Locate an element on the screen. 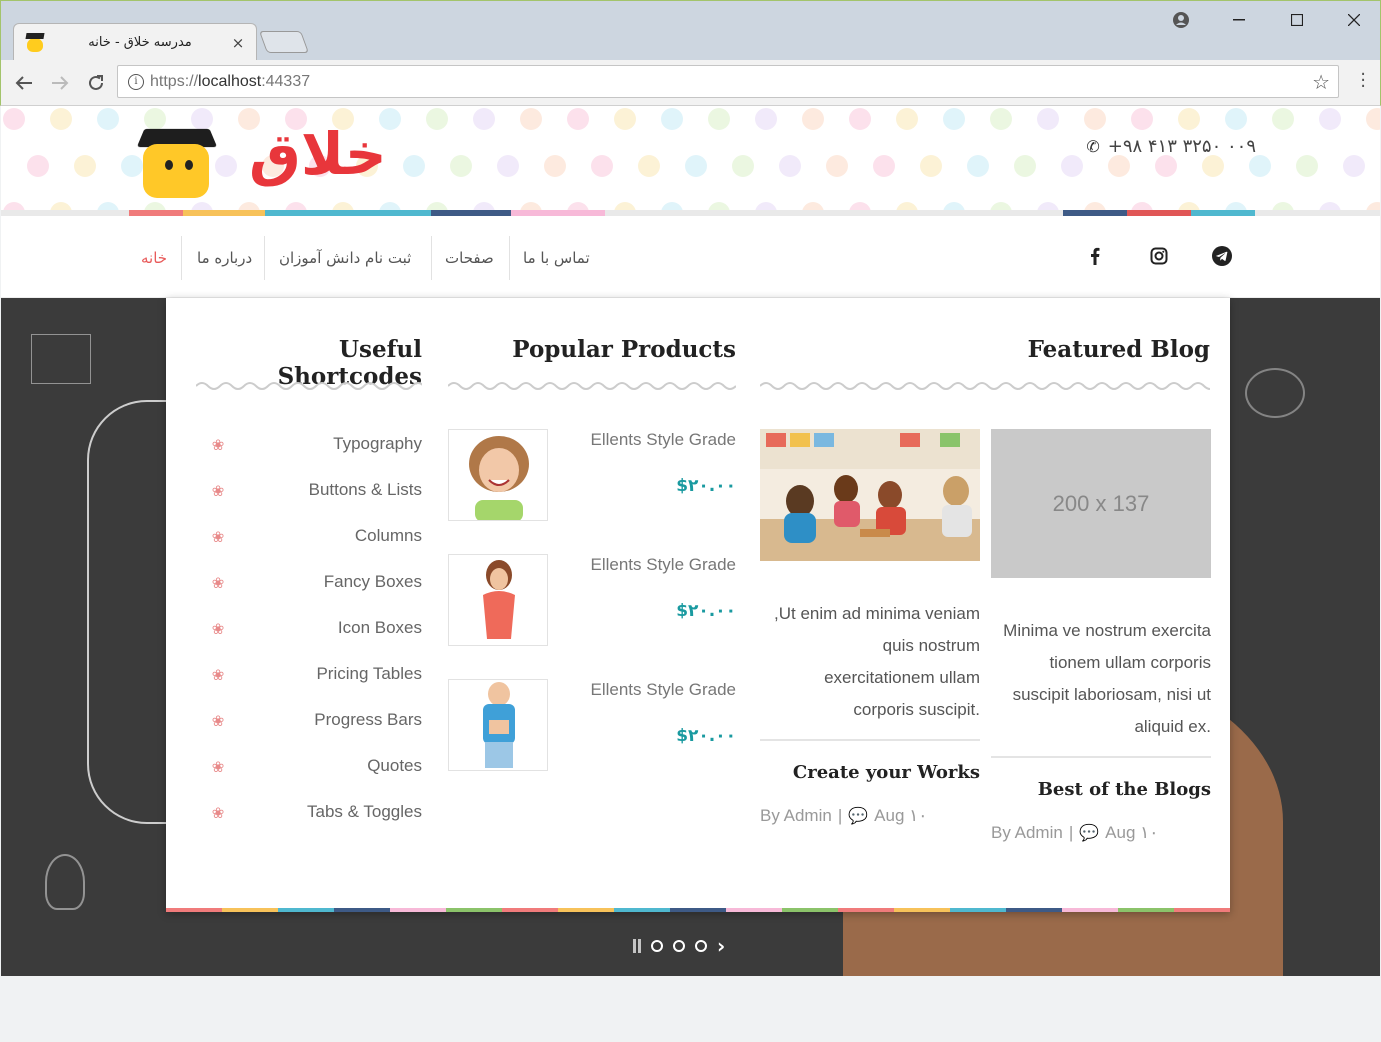 Image resolution: width=1381 pixels, height=1042 pixels. telegram-icon is located at coordinates (1222, 256).